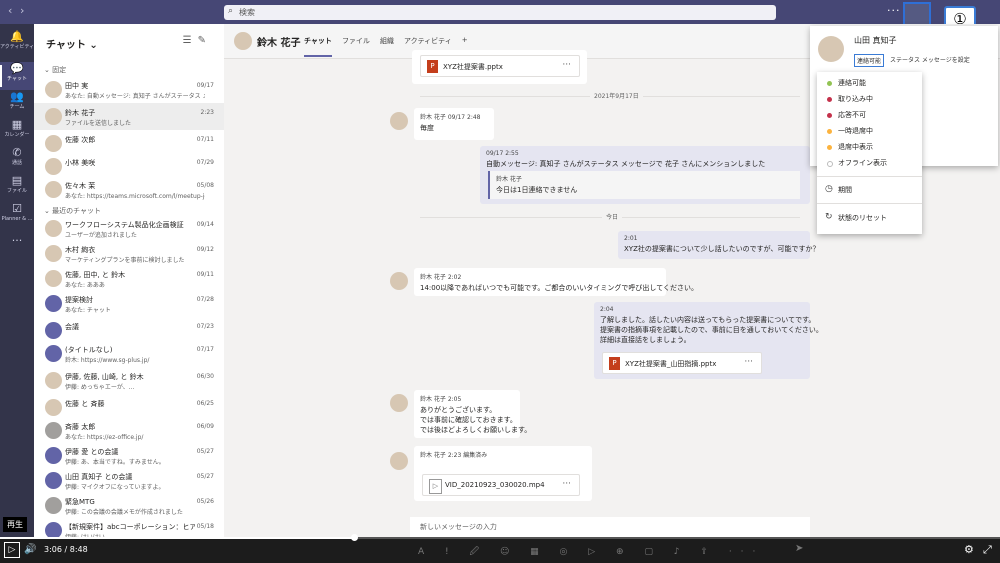  Describe the element at coordinates (869, 99) in the screenshot. I see `status-busy: 取り込み中` at that location.